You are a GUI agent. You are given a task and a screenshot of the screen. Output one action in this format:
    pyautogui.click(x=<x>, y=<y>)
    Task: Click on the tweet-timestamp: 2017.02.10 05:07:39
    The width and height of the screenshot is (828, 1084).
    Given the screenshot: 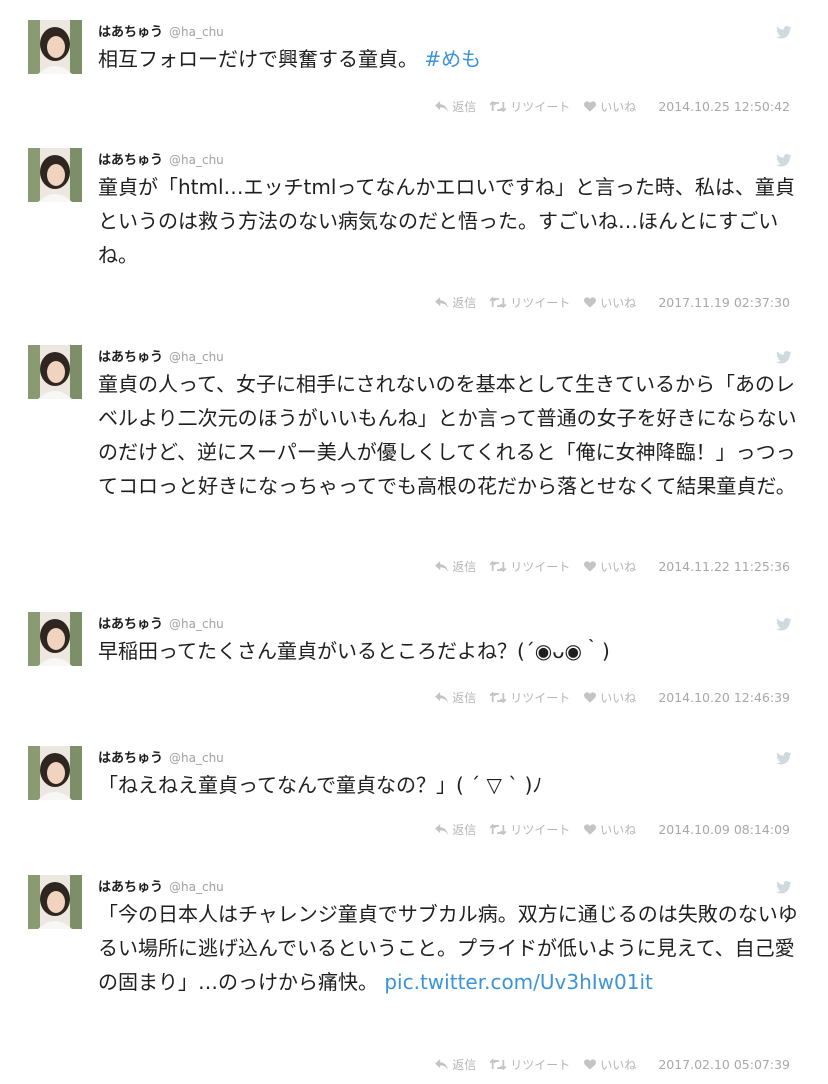 What is the action you would take?
    pyautogui.click(x=724, y=1064)
    